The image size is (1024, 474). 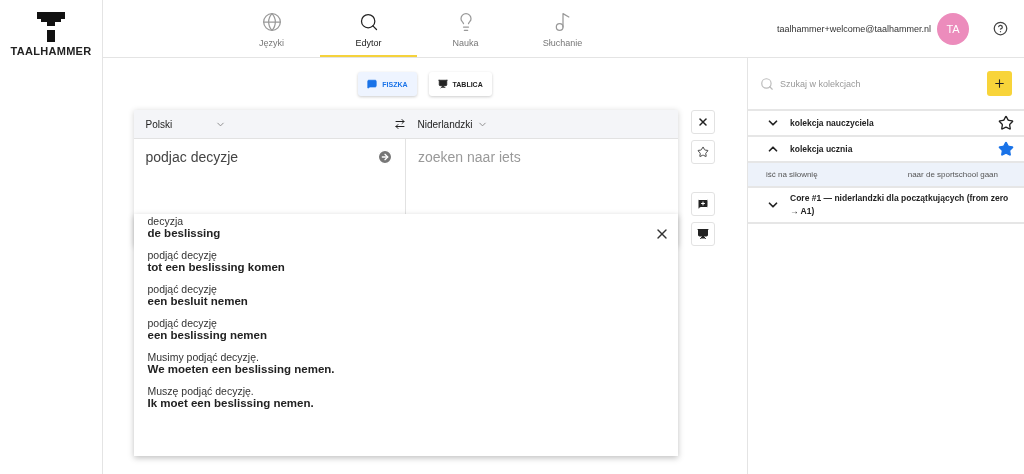 I want to click on nav-tab: Edytor, so click(x=368, y=28).